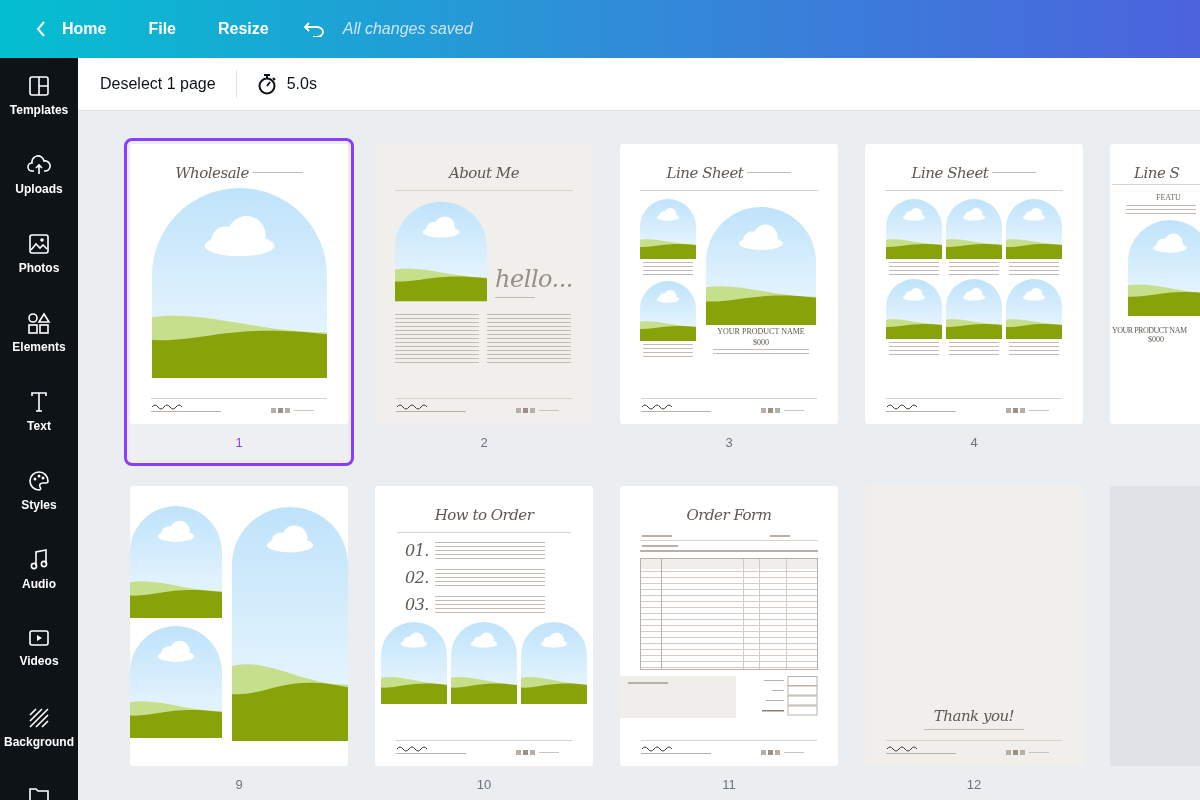 Image resolution: width=1200 pixels, height=800 pixels. I want to click on page-tile: About Me hello... 2, so click(484, 302).